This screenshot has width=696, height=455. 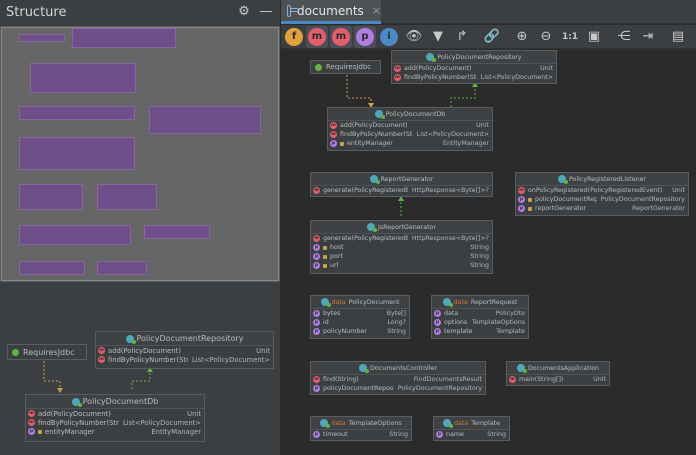 What do you see at coordinates (266, 12) in the screenshot?
I see `minimize-icon: —` at bounding box center [266, 12].